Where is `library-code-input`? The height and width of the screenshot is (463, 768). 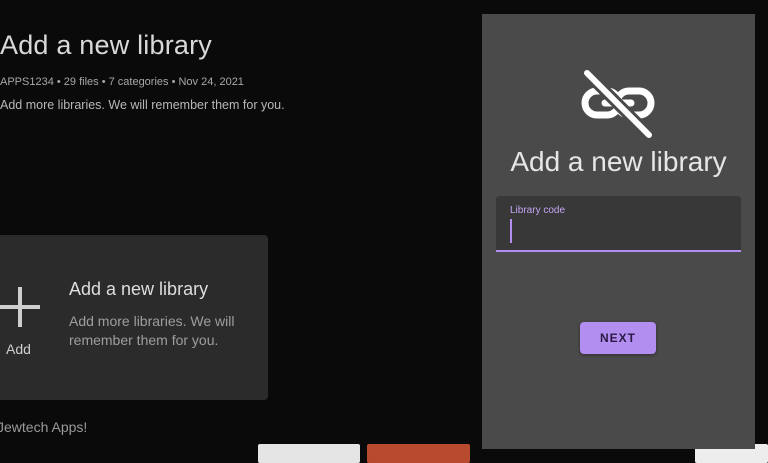
library-code-input is located at coordinates (620, 230).